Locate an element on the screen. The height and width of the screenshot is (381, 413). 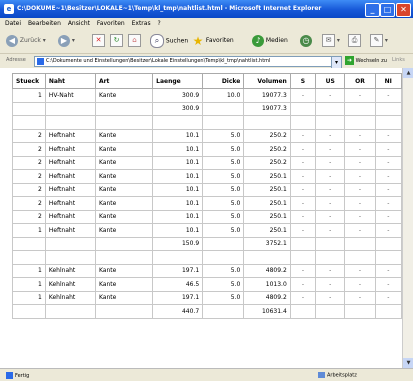
refresh-button: ↻ is located at coordinates (116, 41).